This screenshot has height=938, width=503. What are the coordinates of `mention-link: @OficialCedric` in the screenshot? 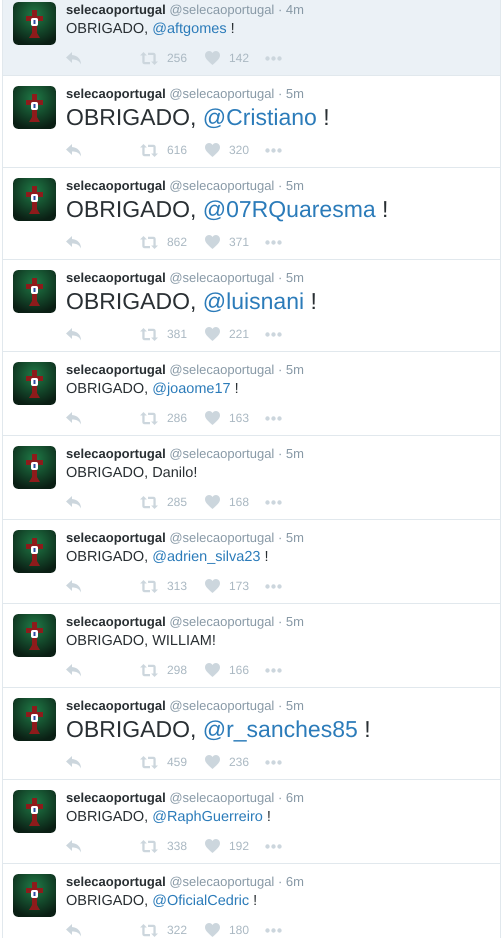 It's located at (201, 901).